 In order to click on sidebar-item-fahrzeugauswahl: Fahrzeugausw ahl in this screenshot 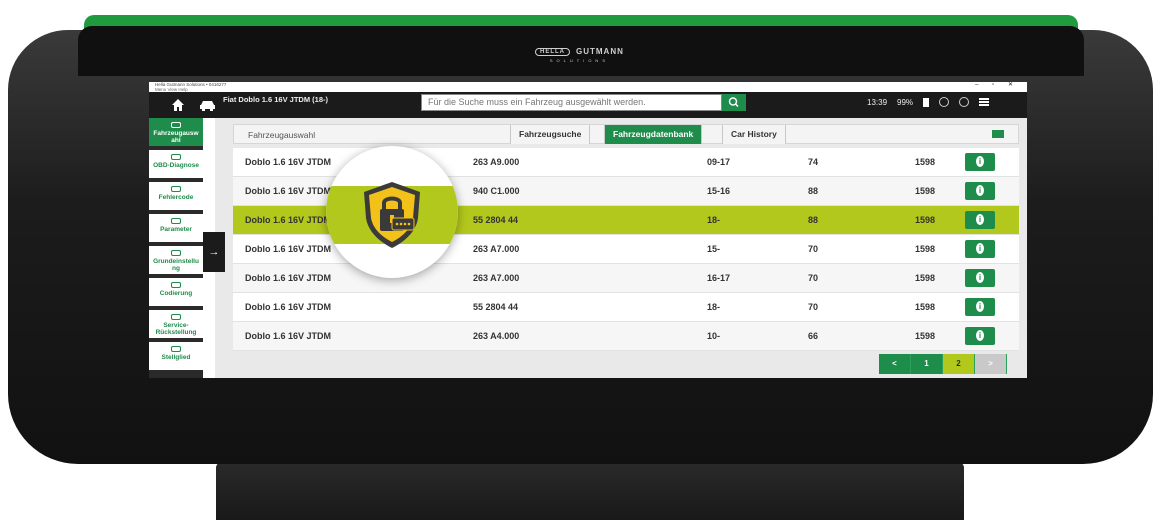, I will do `click(176, 133)`.